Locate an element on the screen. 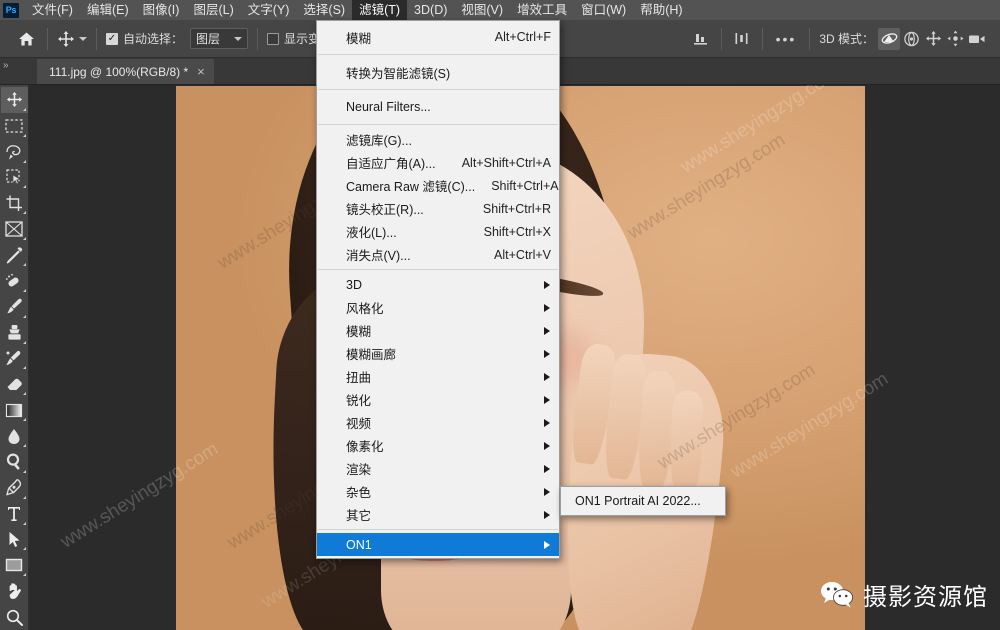  move-tool is located at coordinates (14, 100).